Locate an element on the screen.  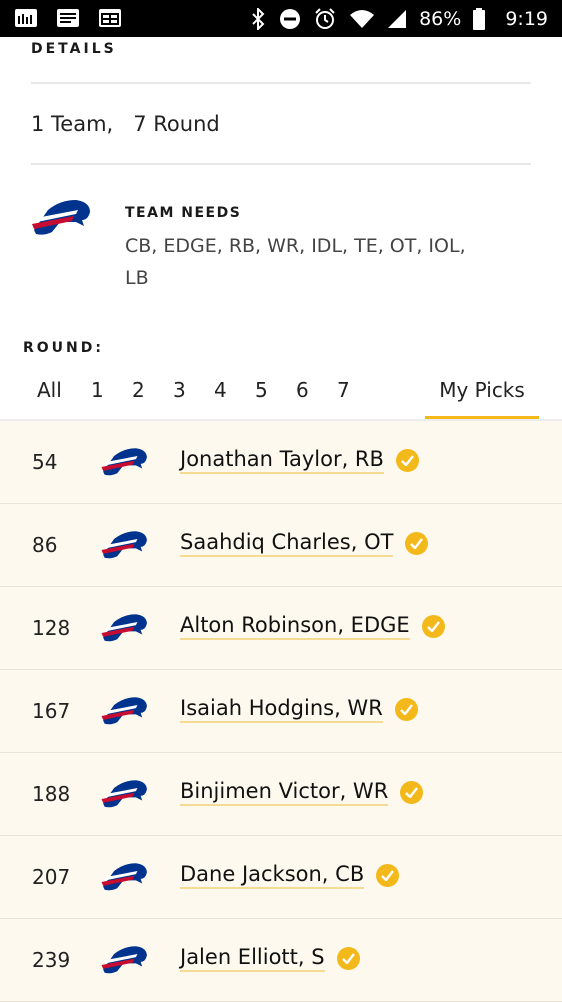
pick-row: 207 Dane Jackson, CB is located at coordinates (281, 877).